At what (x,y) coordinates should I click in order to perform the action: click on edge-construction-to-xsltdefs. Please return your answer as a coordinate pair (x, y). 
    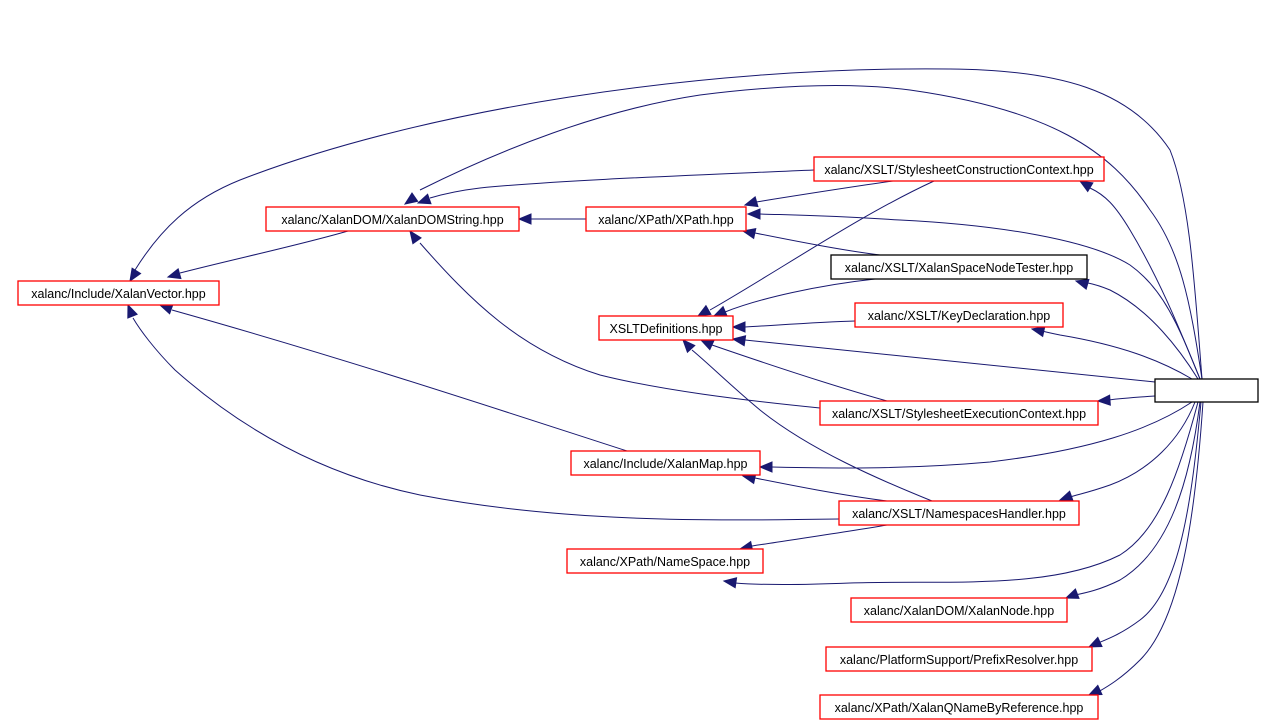
    Looking at the image, I should click on (815, 248).